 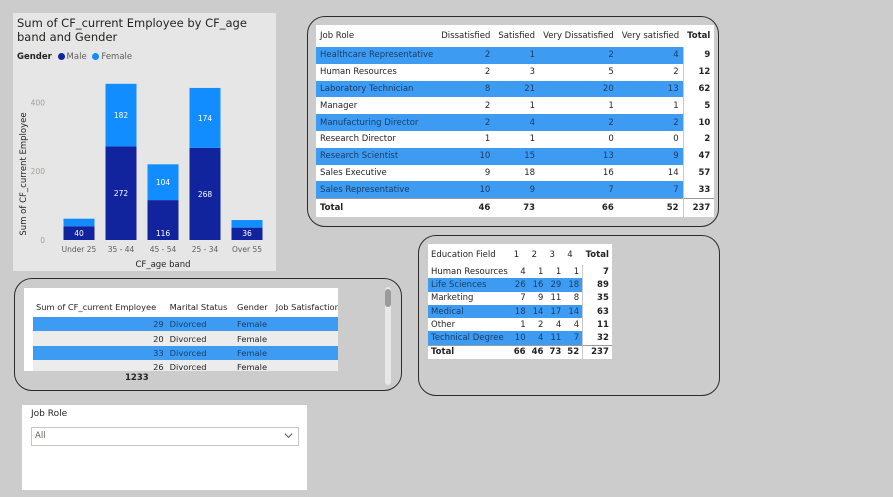 I want to click on matrix-header-row: Education Field 1 2 3 4 Total, so click(x=520, y=254).